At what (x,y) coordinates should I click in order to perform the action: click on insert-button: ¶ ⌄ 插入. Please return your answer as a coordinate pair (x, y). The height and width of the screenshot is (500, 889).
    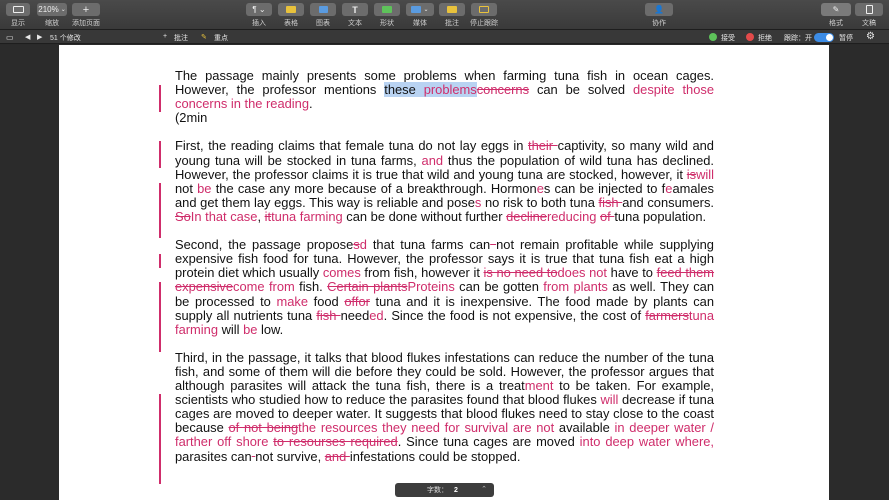
    Looking at the image, I should click on (259, 15).